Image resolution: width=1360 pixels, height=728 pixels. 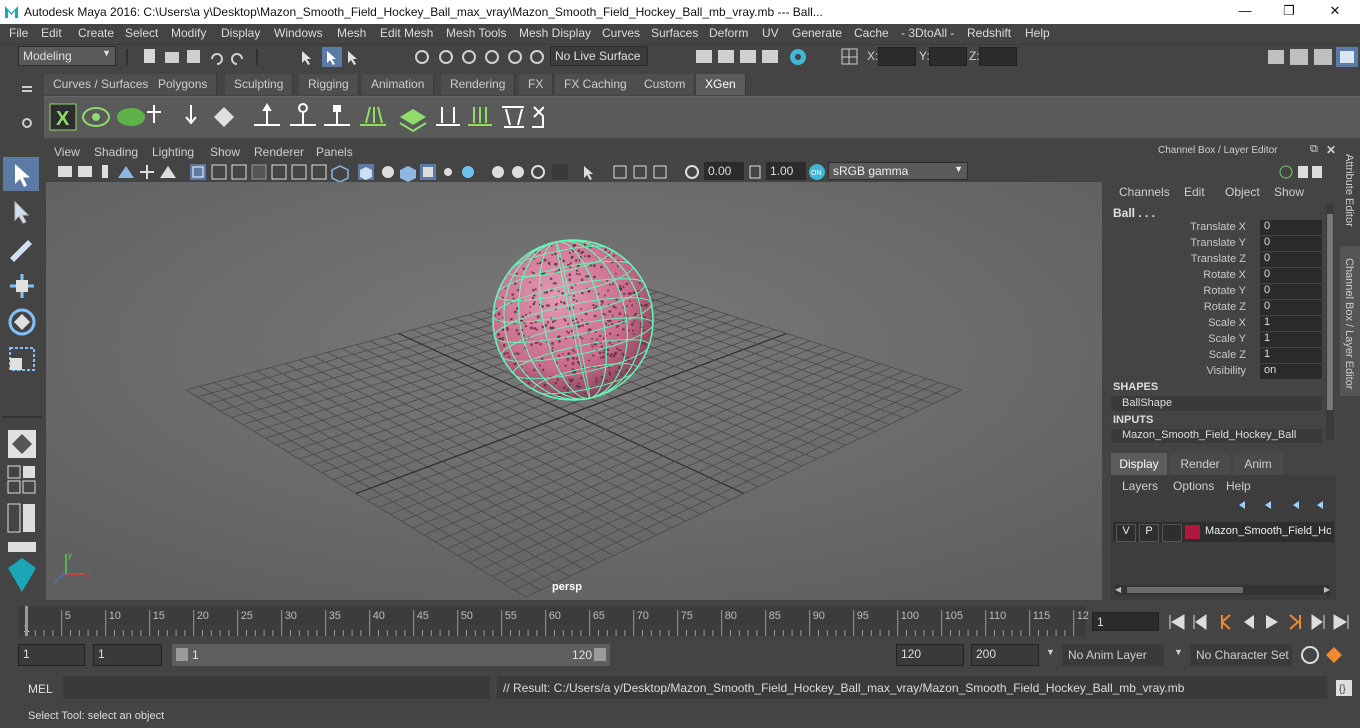 I want to click on channel-row: Translate Z 0, so click(x=1215, y=260).